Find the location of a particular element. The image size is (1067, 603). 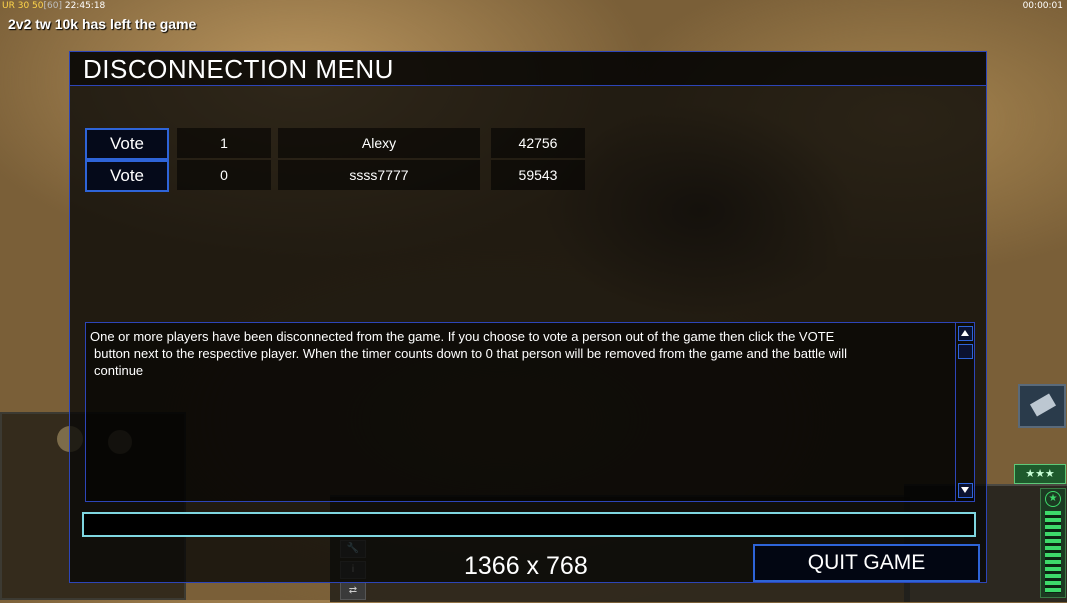

dialog-title-bar: DISCONNECTION MENU is located at coordinates (528, 69).